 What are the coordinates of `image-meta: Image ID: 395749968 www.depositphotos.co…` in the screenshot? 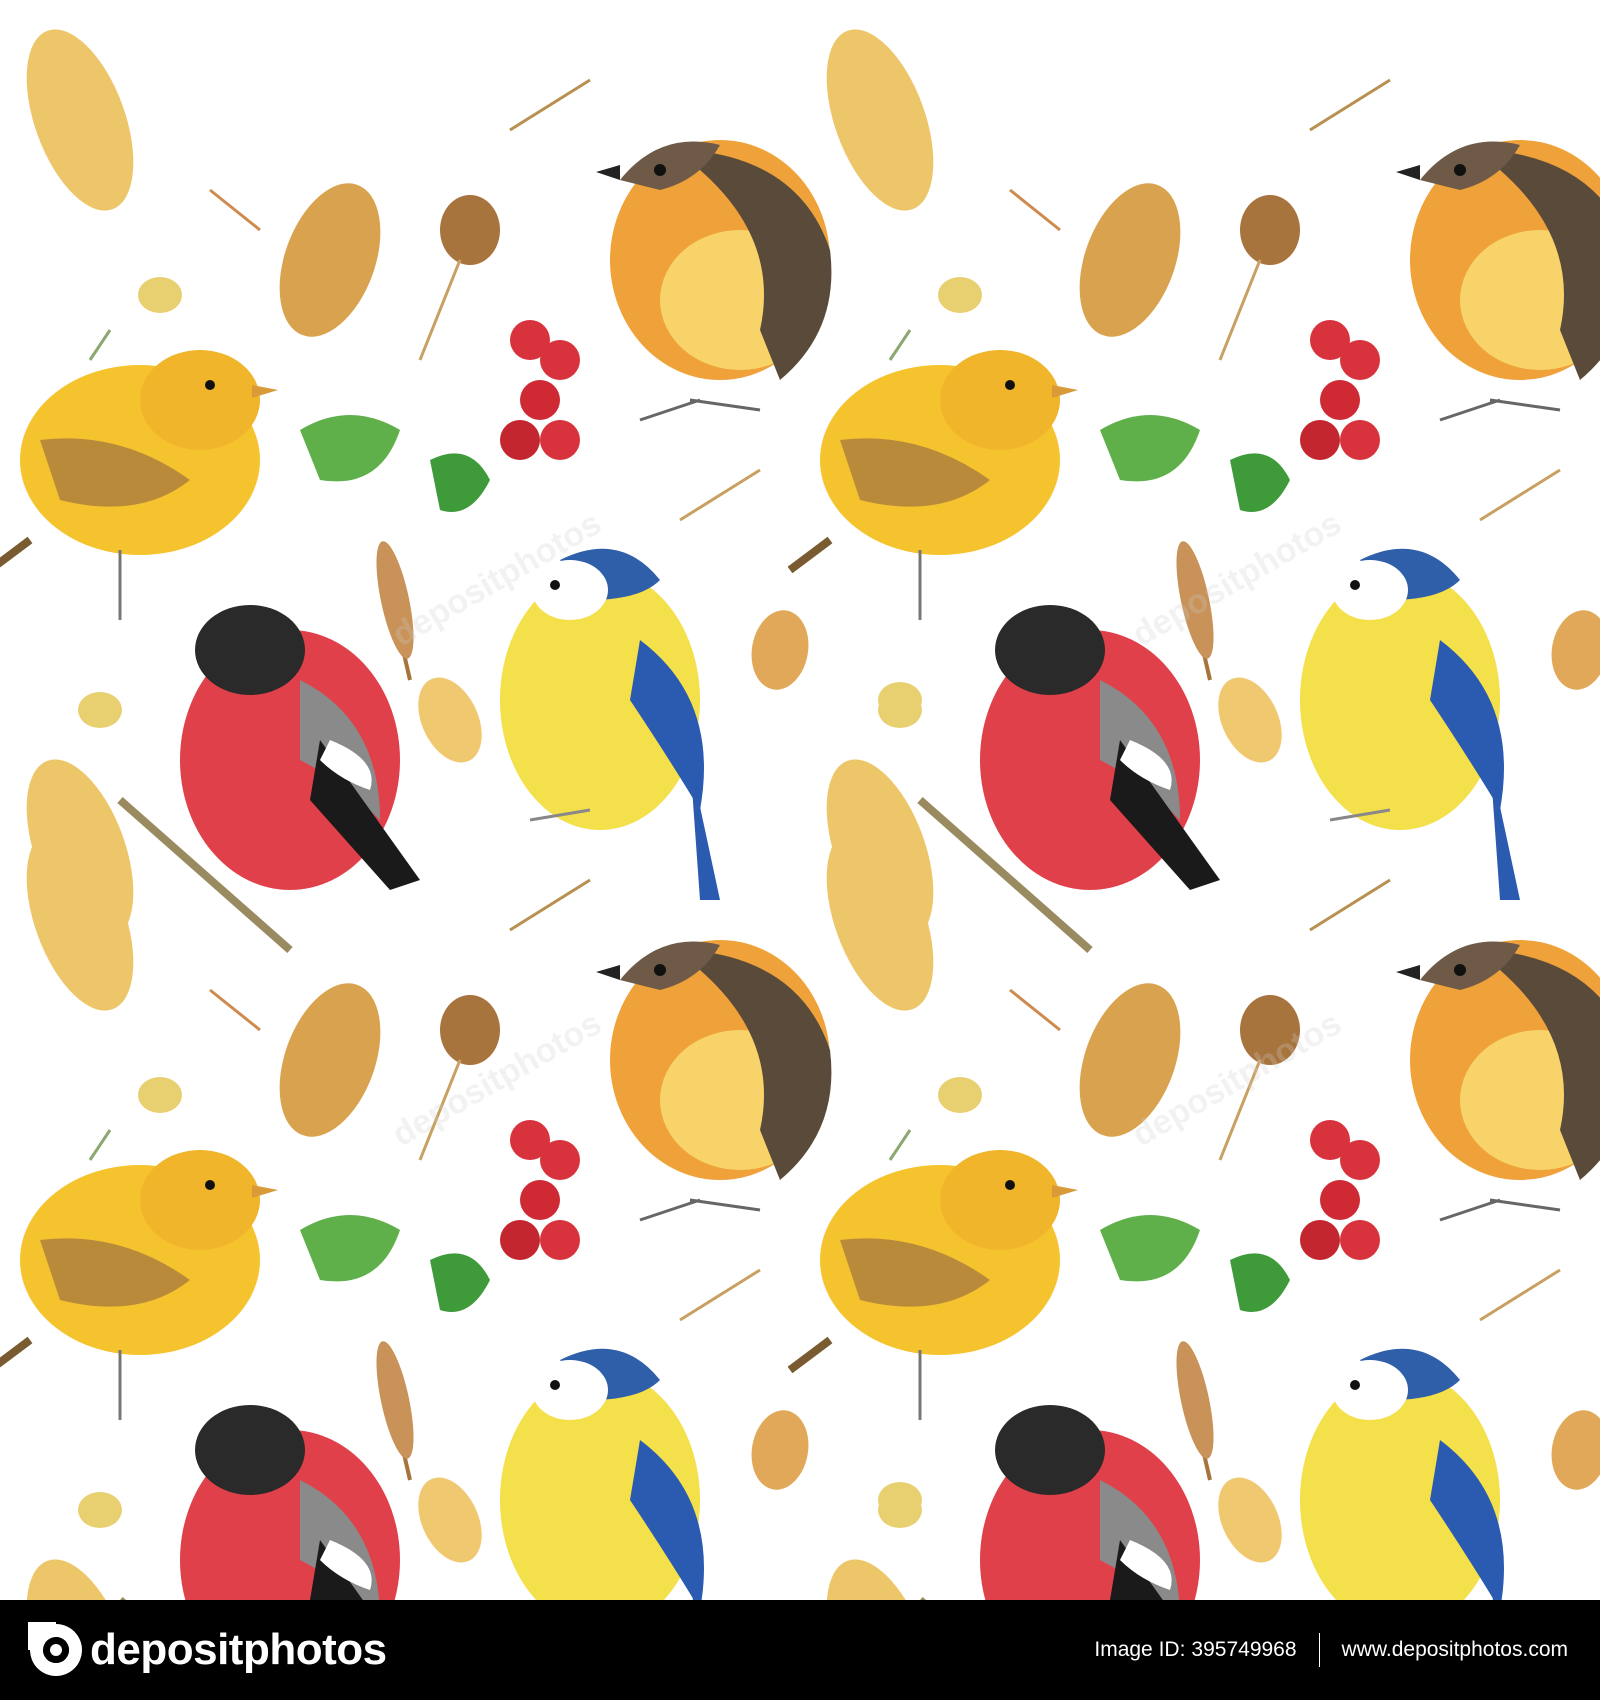 It's located at (1331, 1650).